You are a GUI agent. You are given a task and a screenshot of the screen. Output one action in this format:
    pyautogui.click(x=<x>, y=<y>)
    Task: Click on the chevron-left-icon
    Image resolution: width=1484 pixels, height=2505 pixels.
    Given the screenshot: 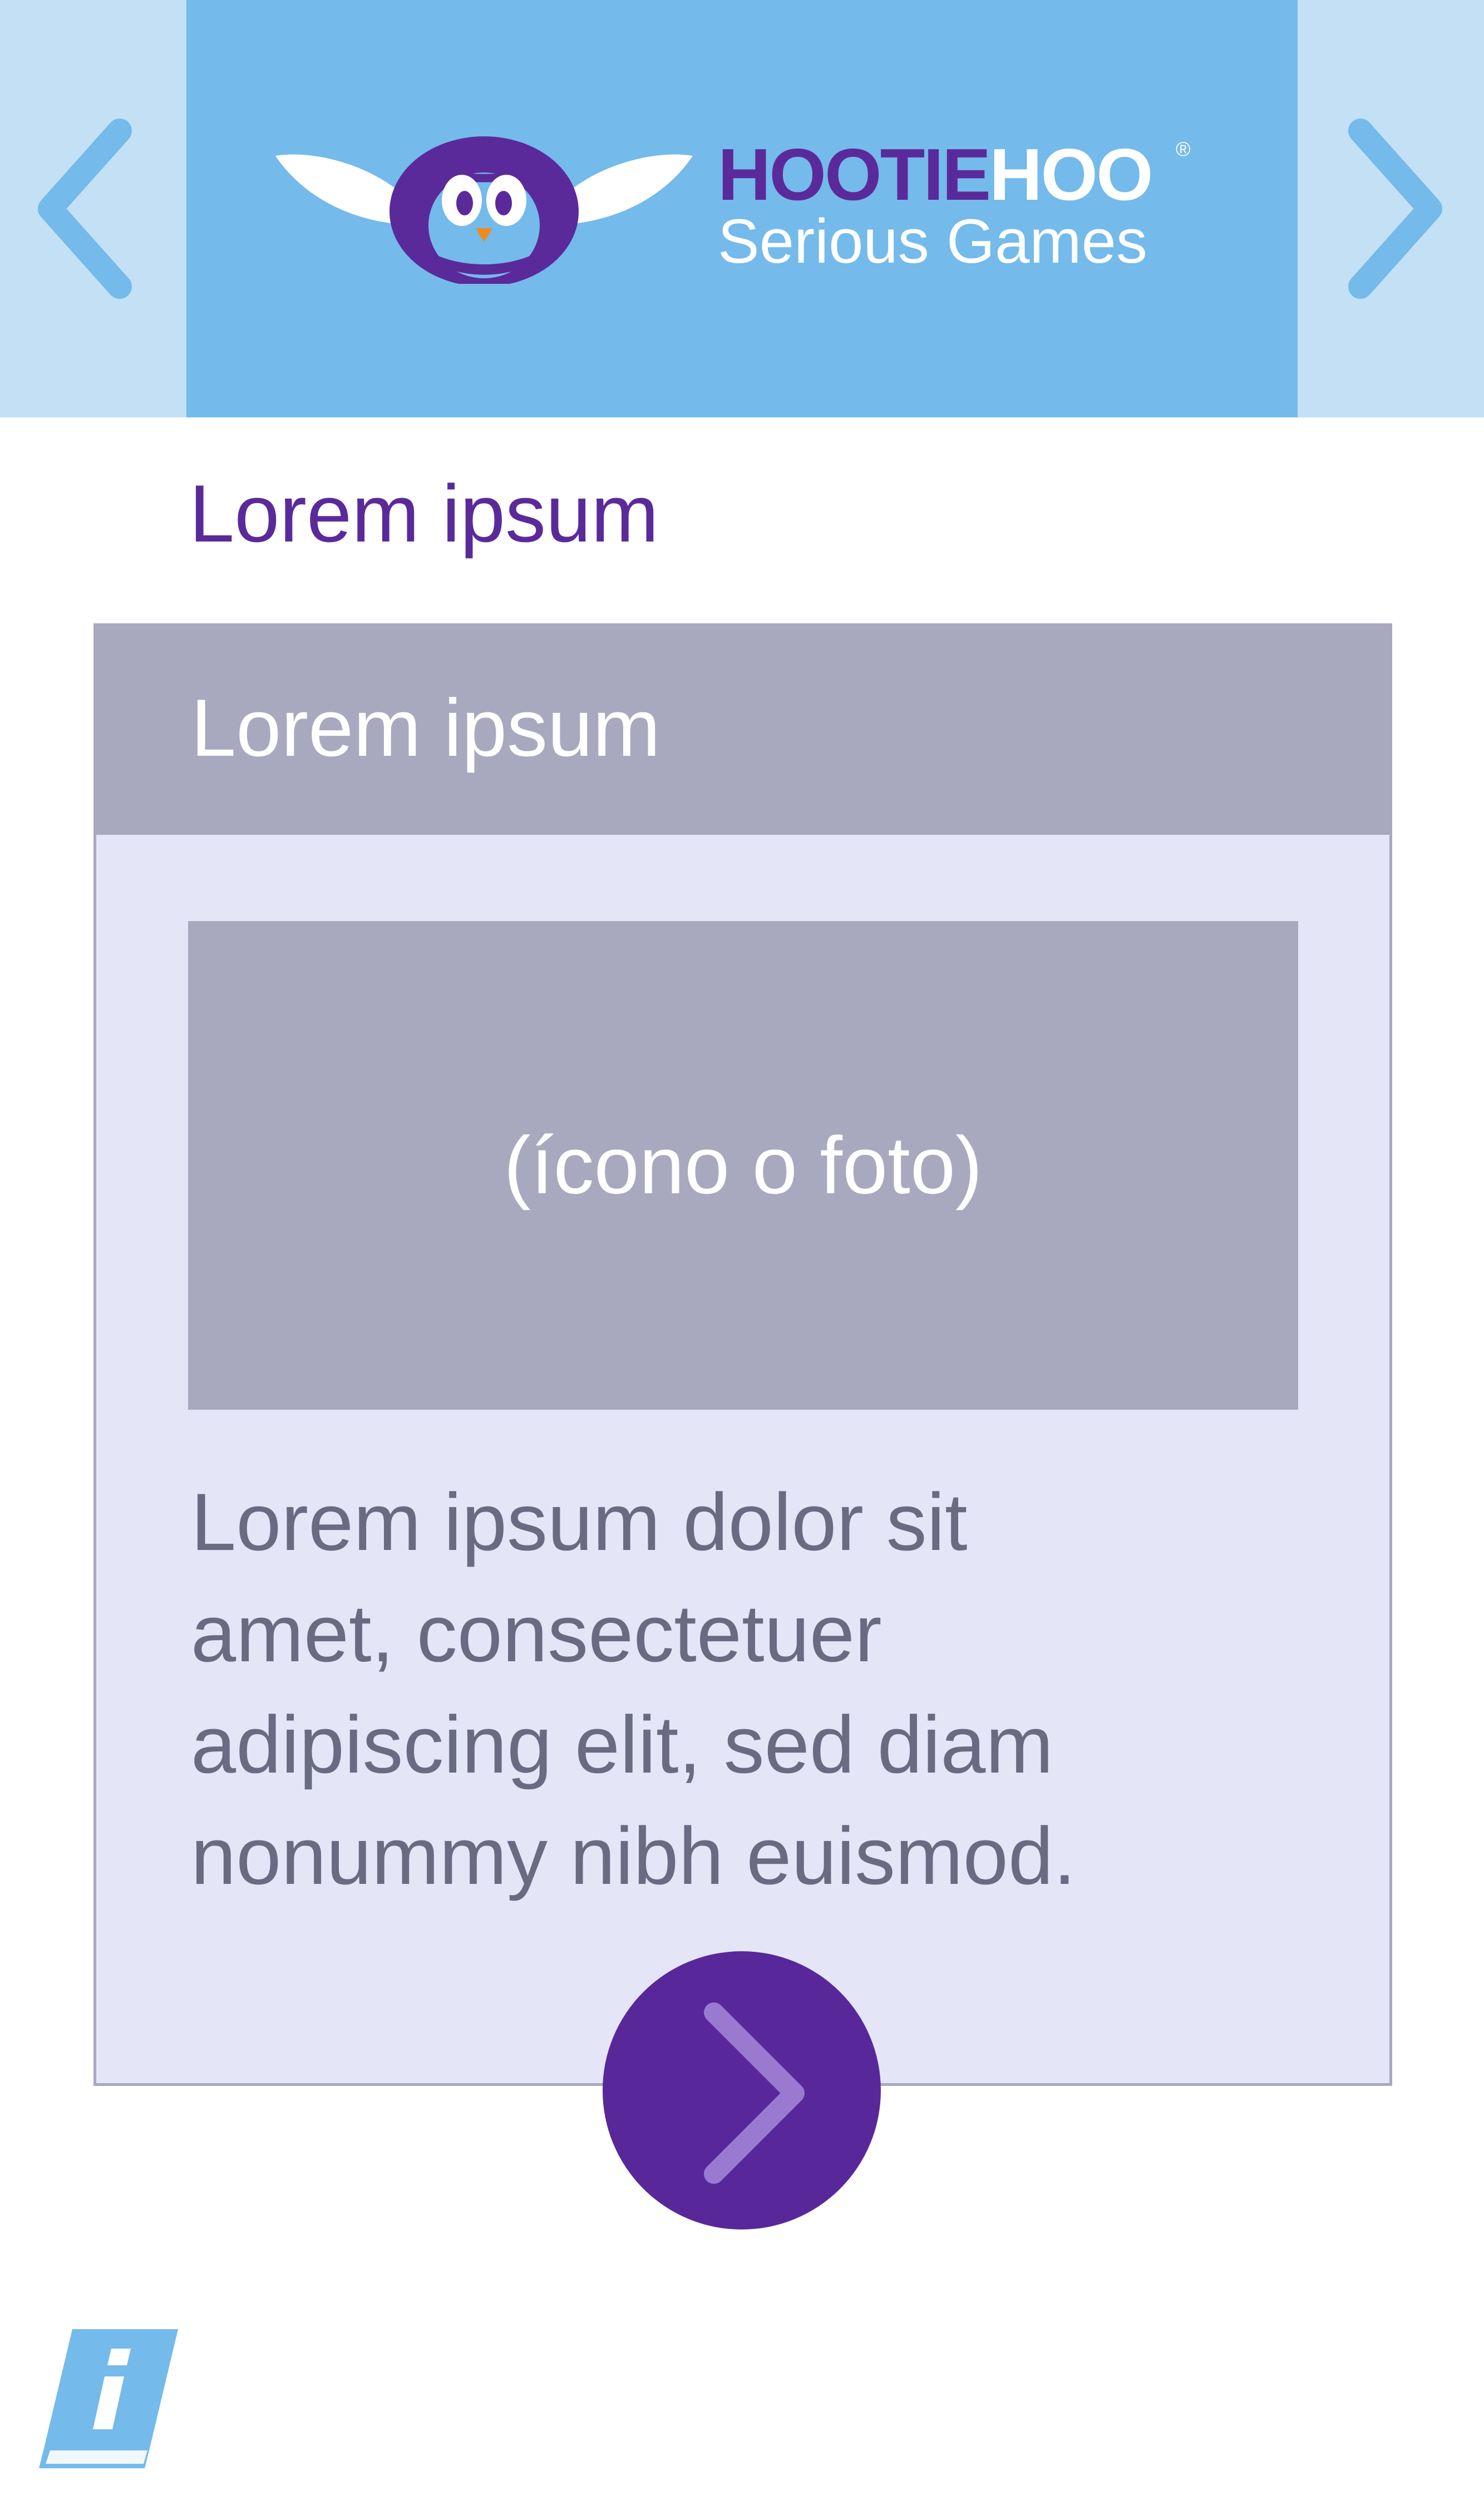 What is the action you would take?
    pyautogui.click(x=85, y=209)
    